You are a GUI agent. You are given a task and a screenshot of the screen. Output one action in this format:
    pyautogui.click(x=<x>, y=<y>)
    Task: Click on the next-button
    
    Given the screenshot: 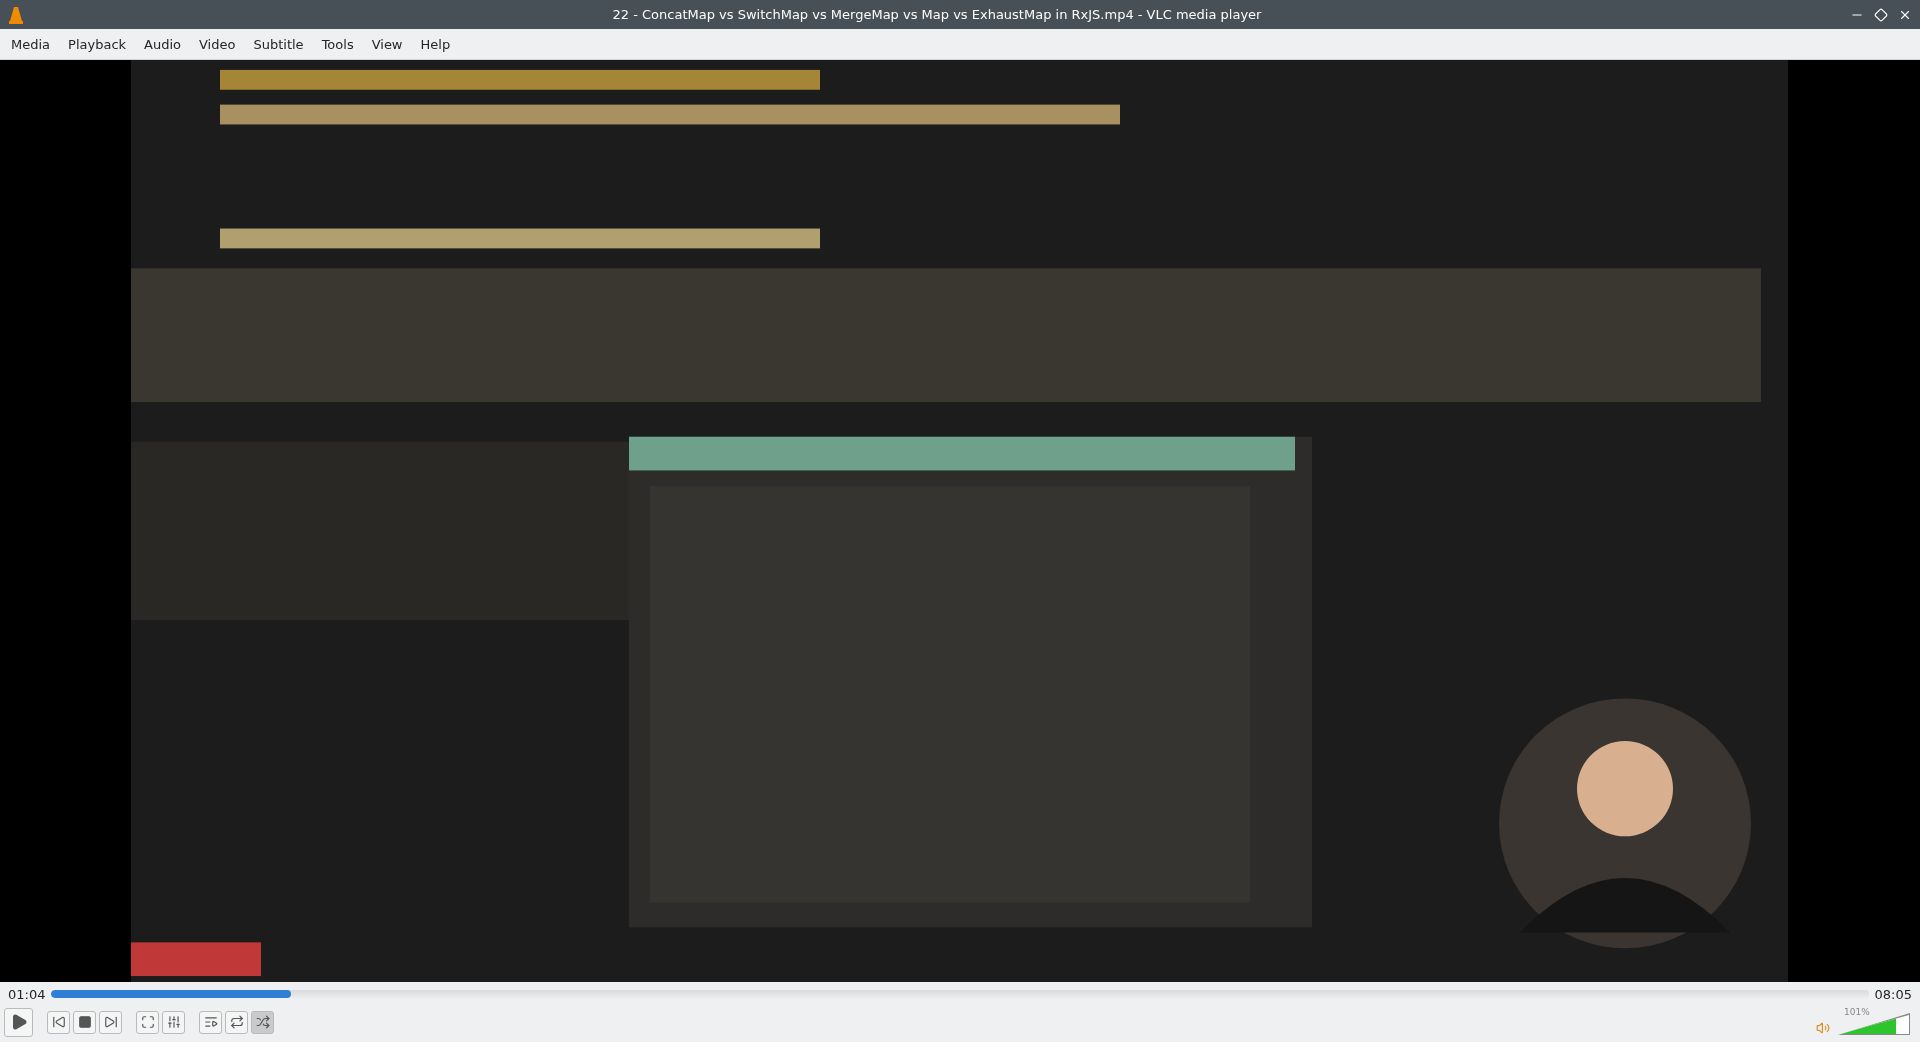 What is the action you would take?
    pyautogui.click(x=110, y=1022)
    